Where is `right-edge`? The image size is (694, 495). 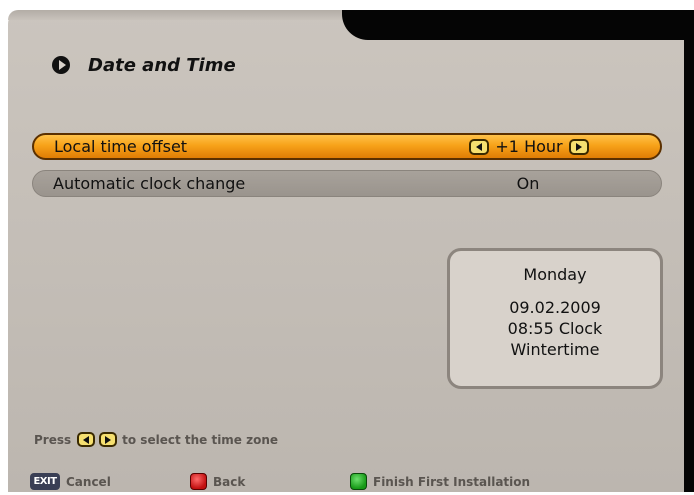 right-edge is located at coordinates (689, 251).